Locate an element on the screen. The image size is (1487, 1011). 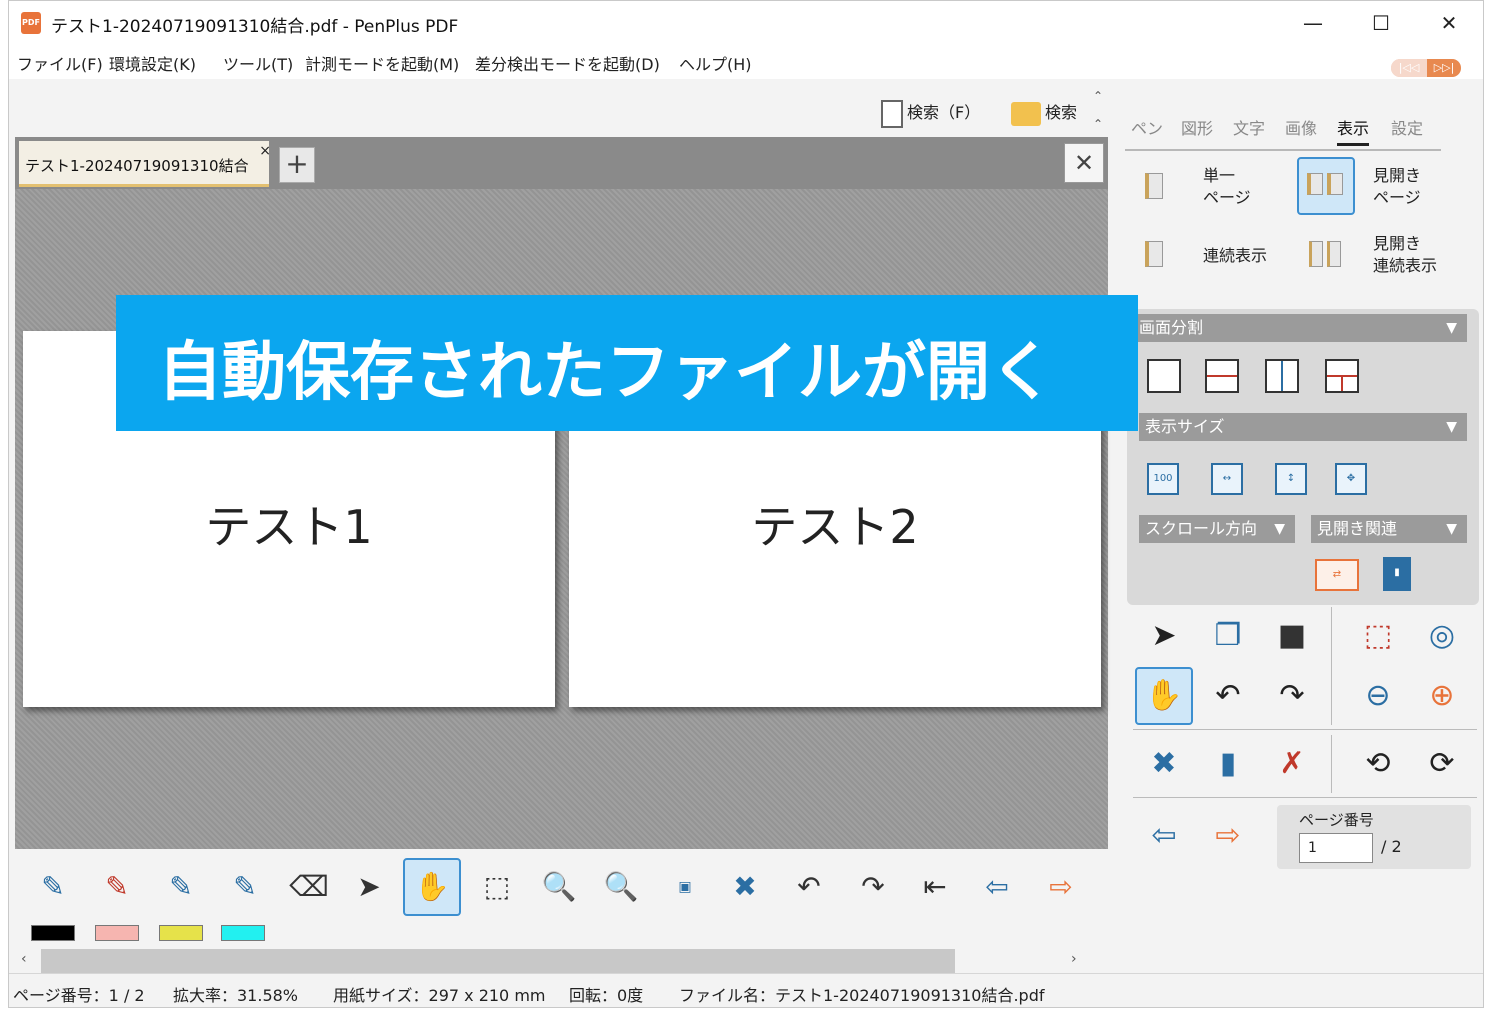
display-size-label: 表示サイズ is located at coordinates (1185, 426).